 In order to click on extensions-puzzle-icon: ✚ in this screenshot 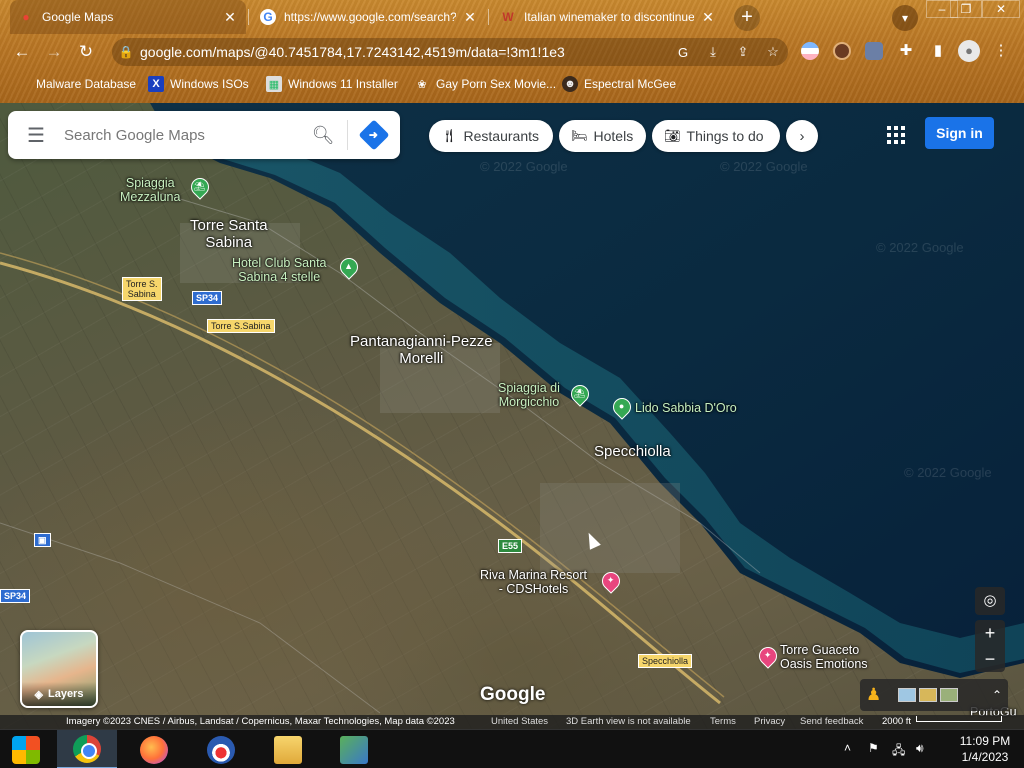, I will do `click(906, 51)`.